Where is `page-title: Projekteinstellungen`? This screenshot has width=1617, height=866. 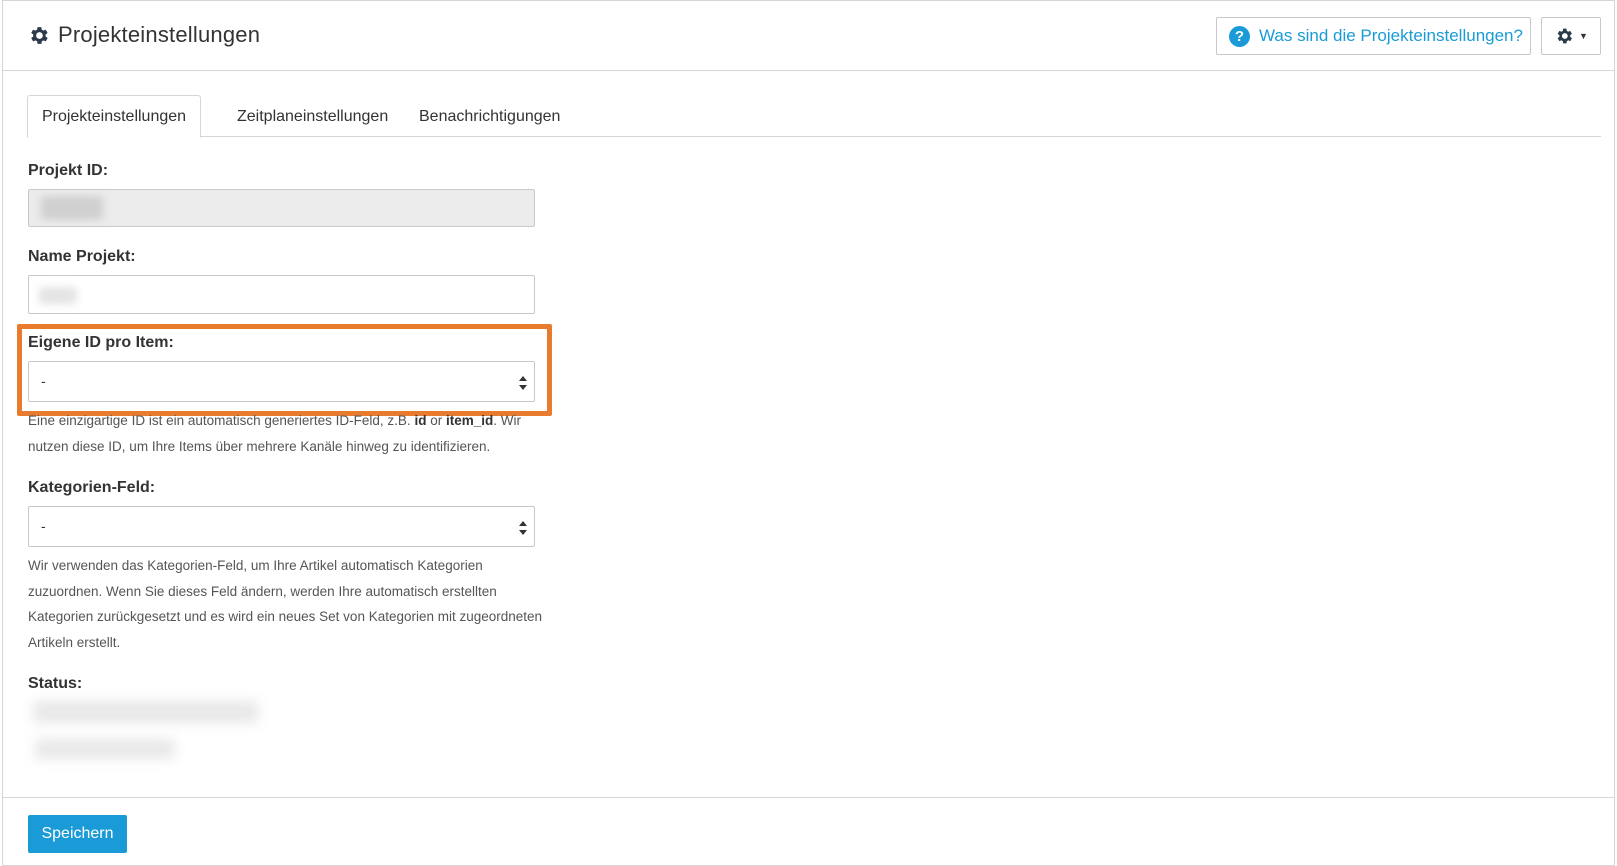
page-title: Projekteinstellungen is located at coordinates (143, 35).